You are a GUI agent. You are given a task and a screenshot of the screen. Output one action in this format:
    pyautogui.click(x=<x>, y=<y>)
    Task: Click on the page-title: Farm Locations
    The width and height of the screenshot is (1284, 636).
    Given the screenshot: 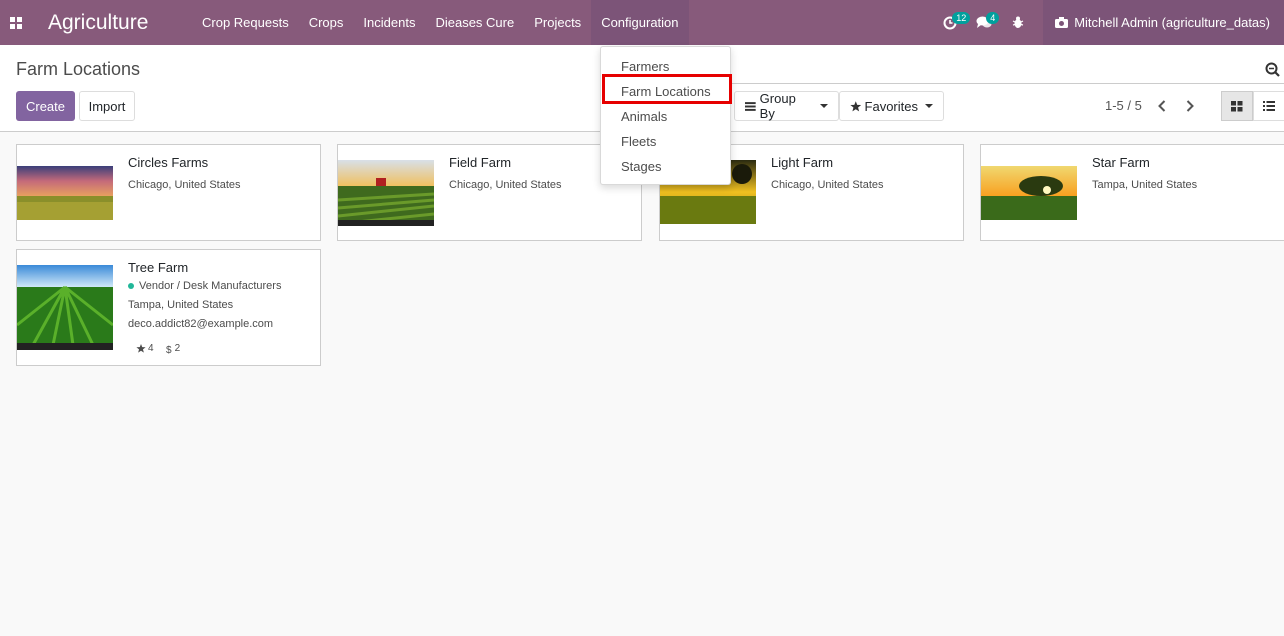 What is the action you would take?
    pyautogui.click(x=78, y=69)
    